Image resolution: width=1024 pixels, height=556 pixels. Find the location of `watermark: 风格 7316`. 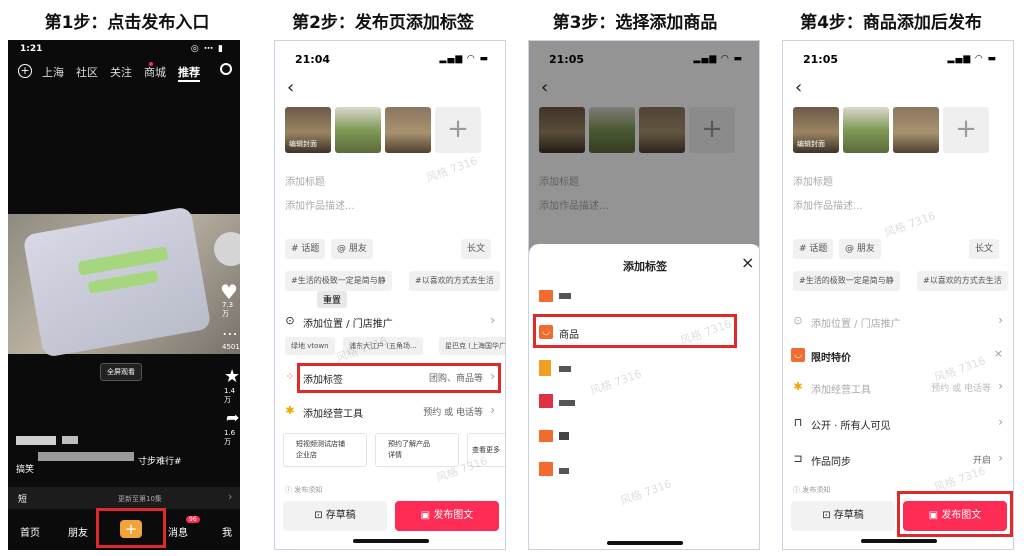

watermark: 风格 7316 is located at coordinates (452, 169).